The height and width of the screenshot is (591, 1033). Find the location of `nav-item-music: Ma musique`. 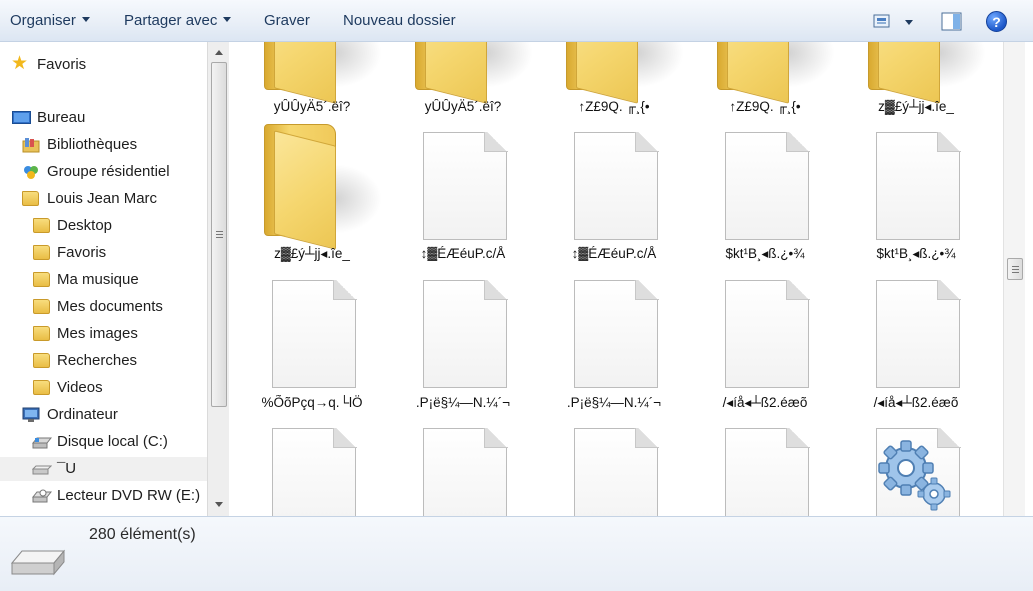

nav-item-music: Ma musique is located at coordinates (103, 280).